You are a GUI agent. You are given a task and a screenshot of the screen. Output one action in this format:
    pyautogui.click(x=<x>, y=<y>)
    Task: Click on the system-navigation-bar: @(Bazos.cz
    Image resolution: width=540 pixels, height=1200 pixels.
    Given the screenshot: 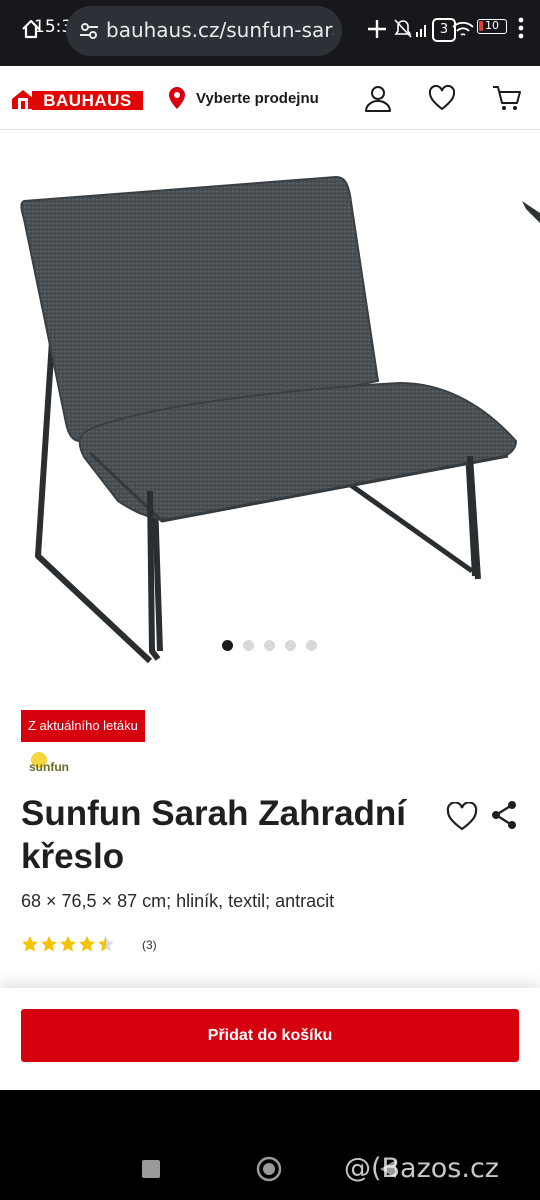 What is the action you would take?
    pyautogui.click(x=270, y=1145)
    